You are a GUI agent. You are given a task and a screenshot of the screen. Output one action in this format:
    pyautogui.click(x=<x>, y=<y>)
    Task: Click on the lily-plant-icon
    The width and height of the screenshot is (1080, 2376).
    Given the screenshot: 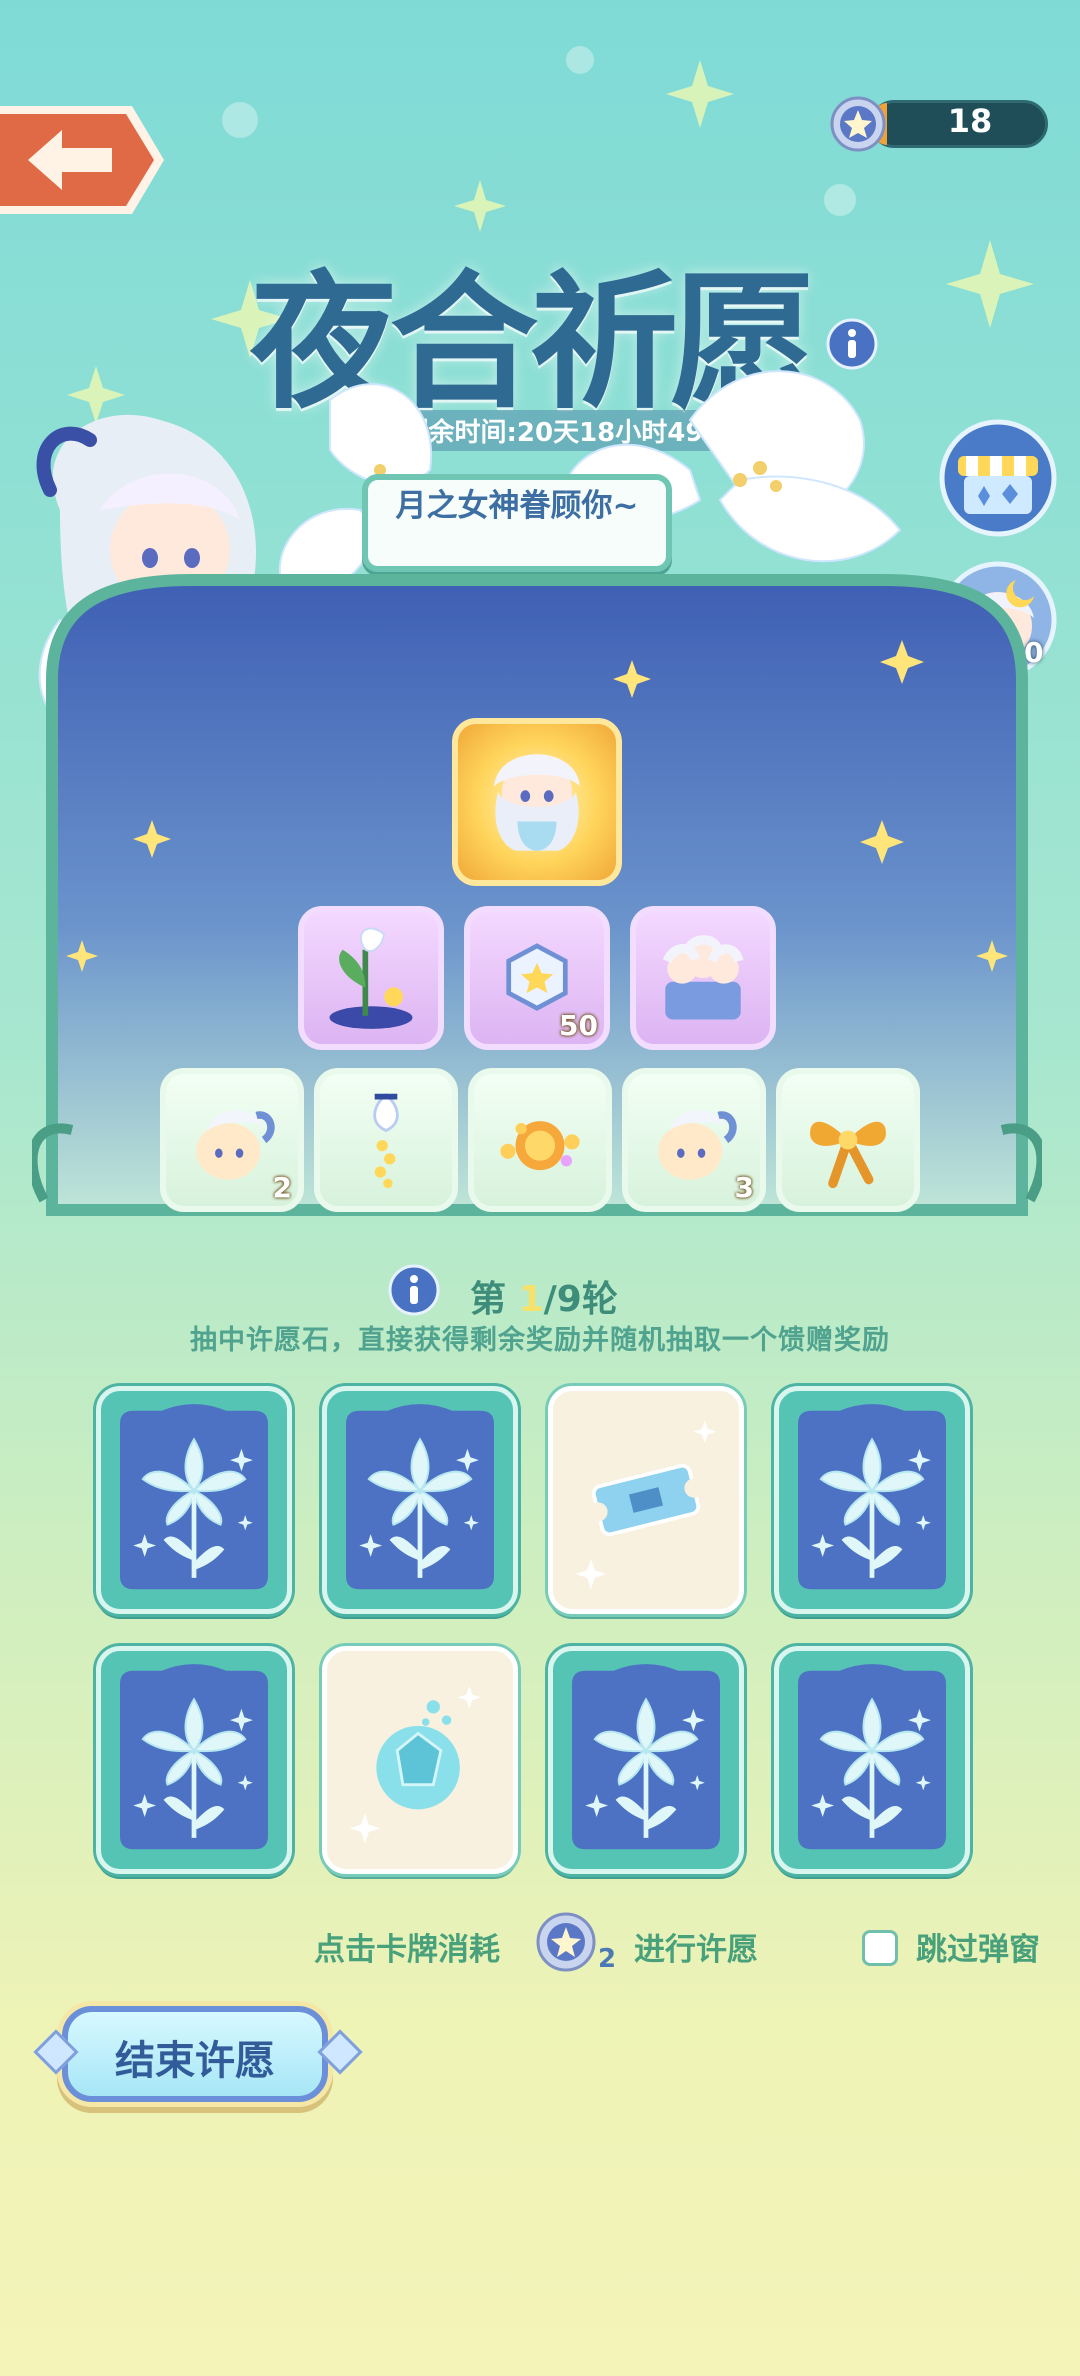 What is the action you would take?
    pyautogui.click(x=371, y=978)
    